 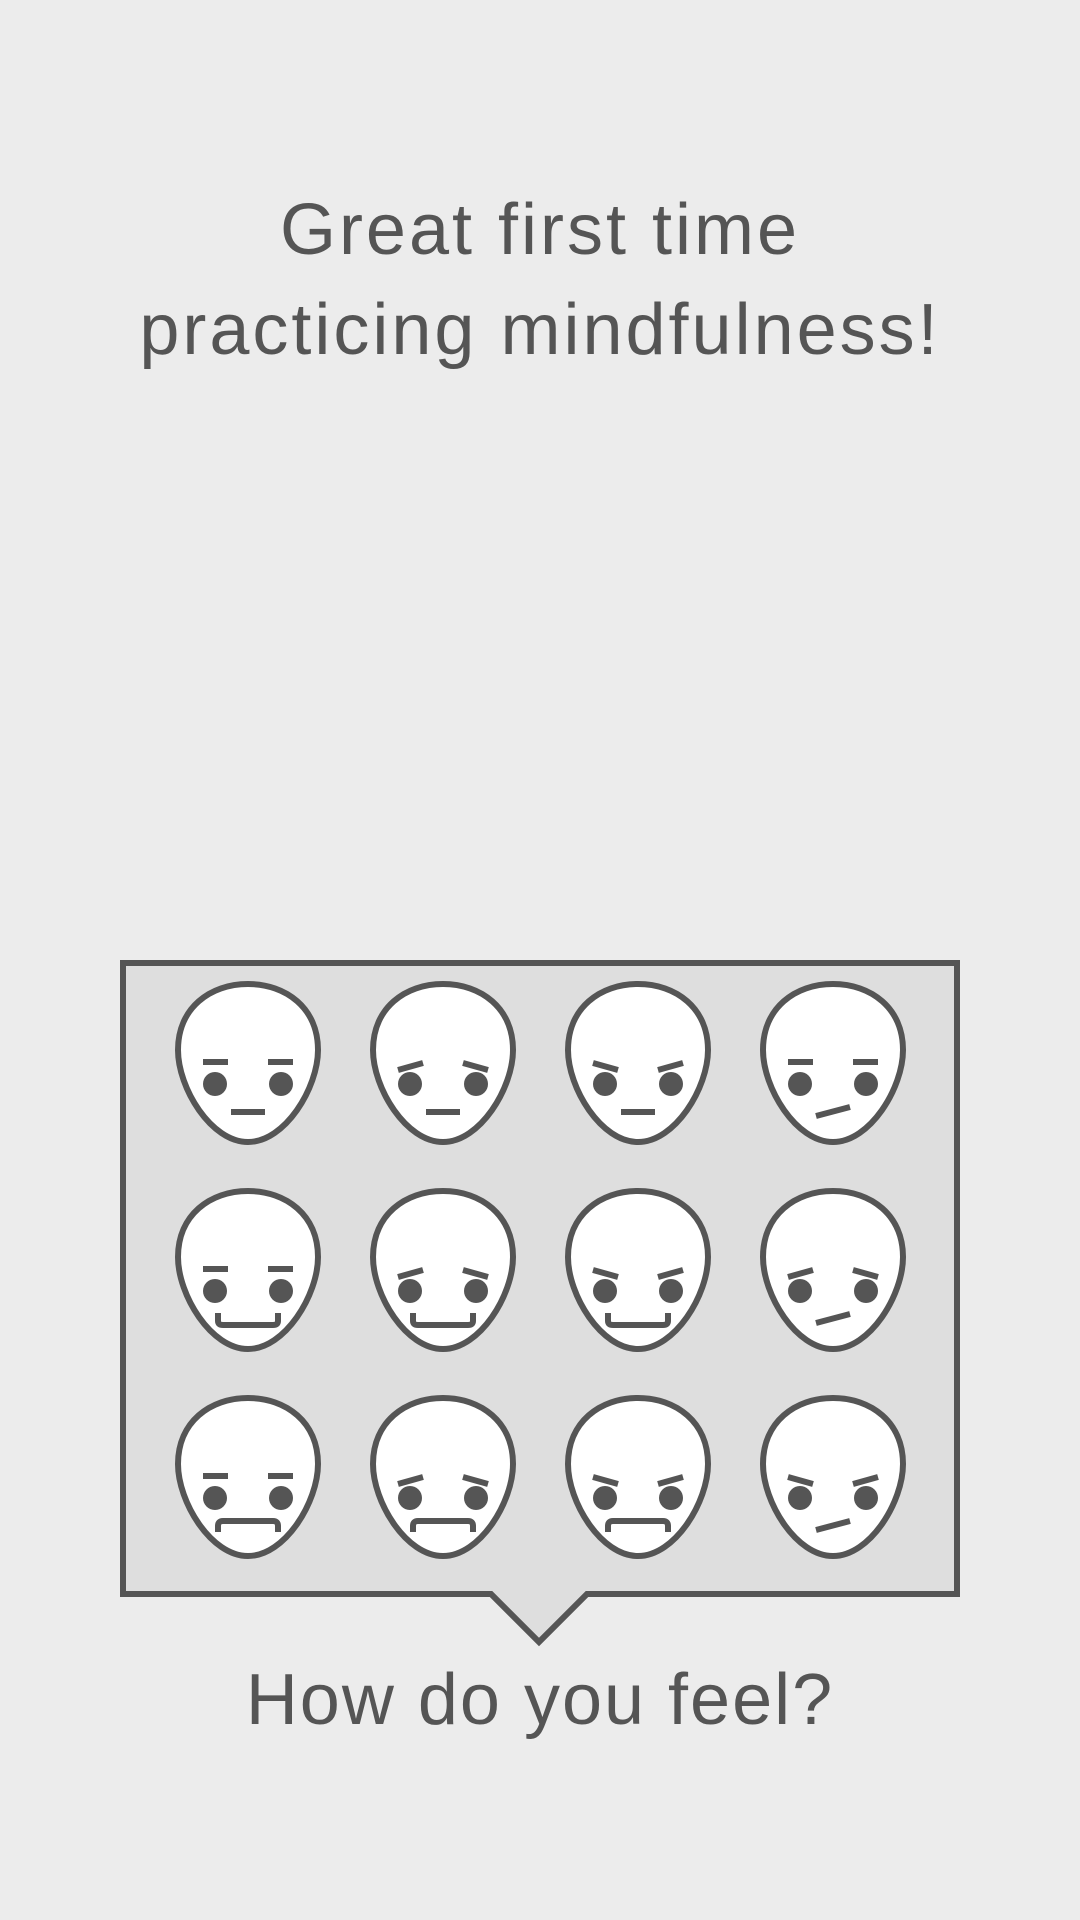 What do you see at coordinates (832, 1063) in the screenshot?
I see `neutral-brows-skeptical-face-icon` at bounding box center [832, 1063].